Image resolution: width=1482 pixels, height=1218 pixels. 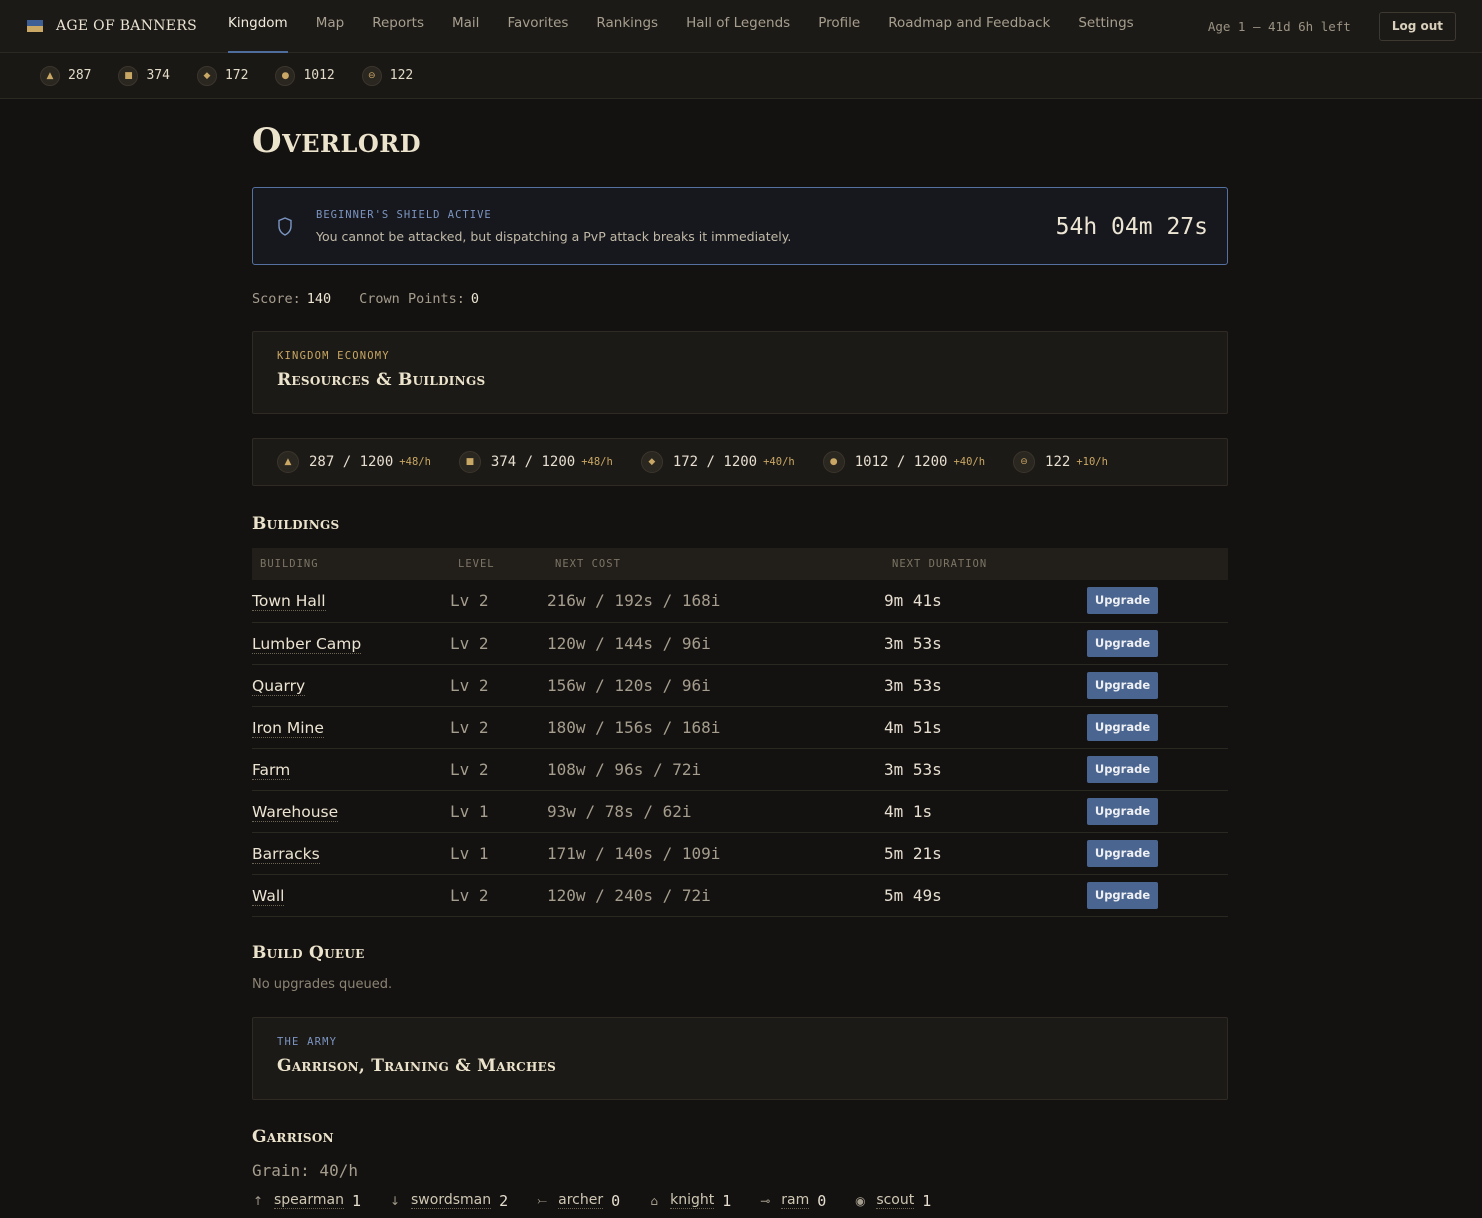 I want to click on resource-value: 374, so click(x=158, y=75).